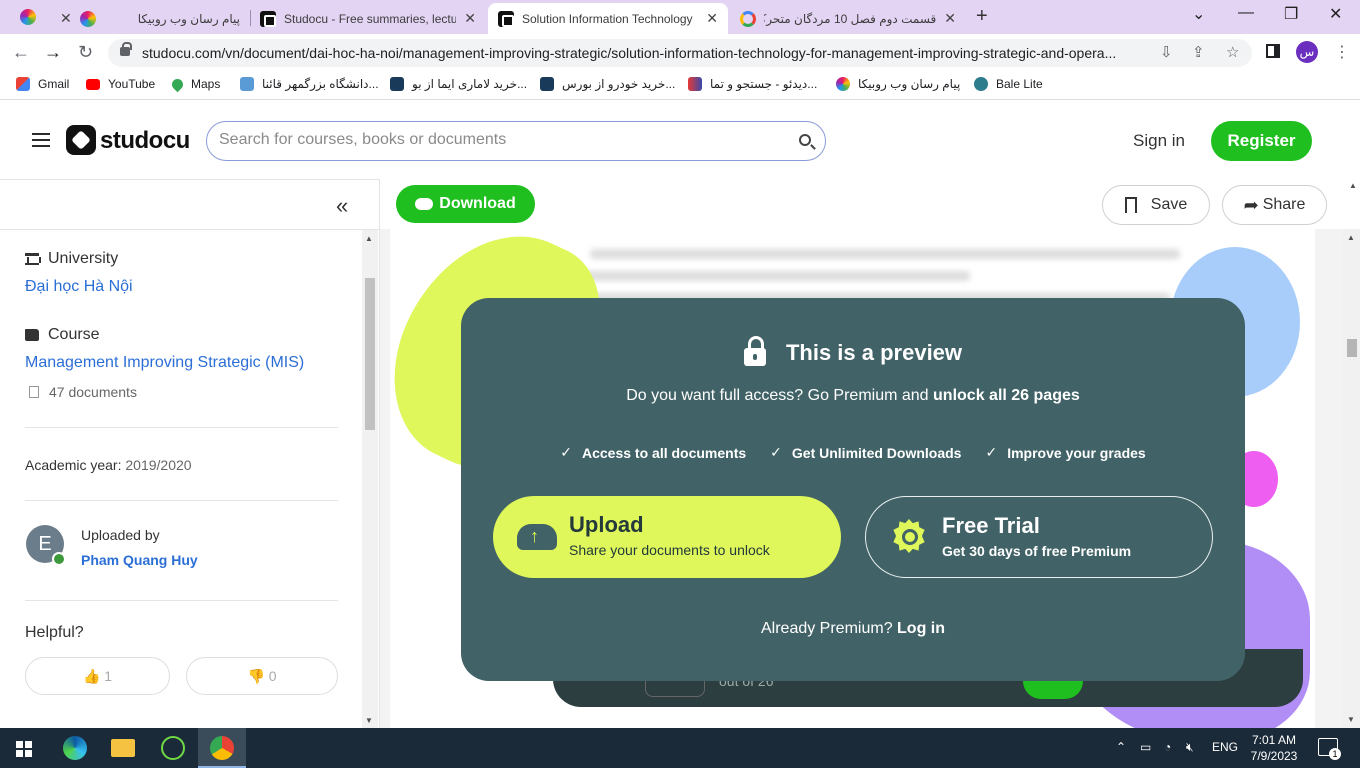  I want to click on edge-icon, so click(75, 748).